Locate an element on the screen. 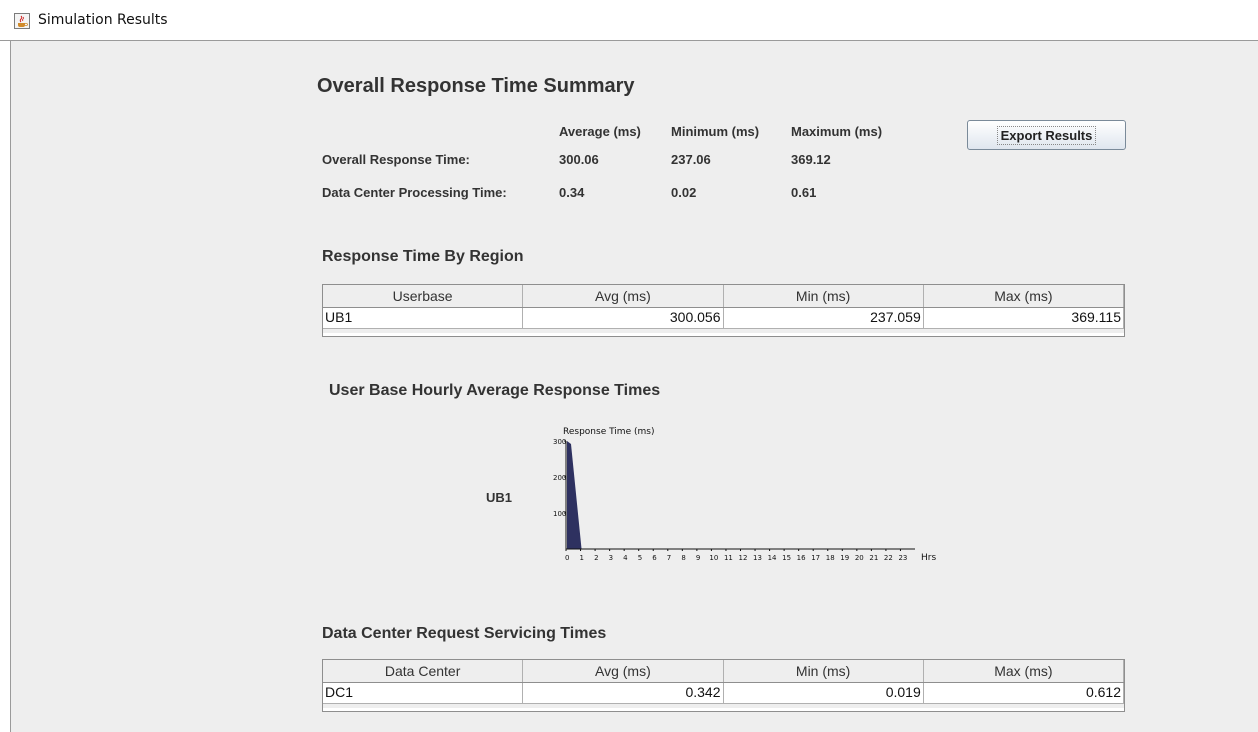 Image resolution: width=1258 pixels, height=732 pixels. table-header: Data Center Avg (ms) Min (ms) Max (ms) is located at coordinates (723, 671).